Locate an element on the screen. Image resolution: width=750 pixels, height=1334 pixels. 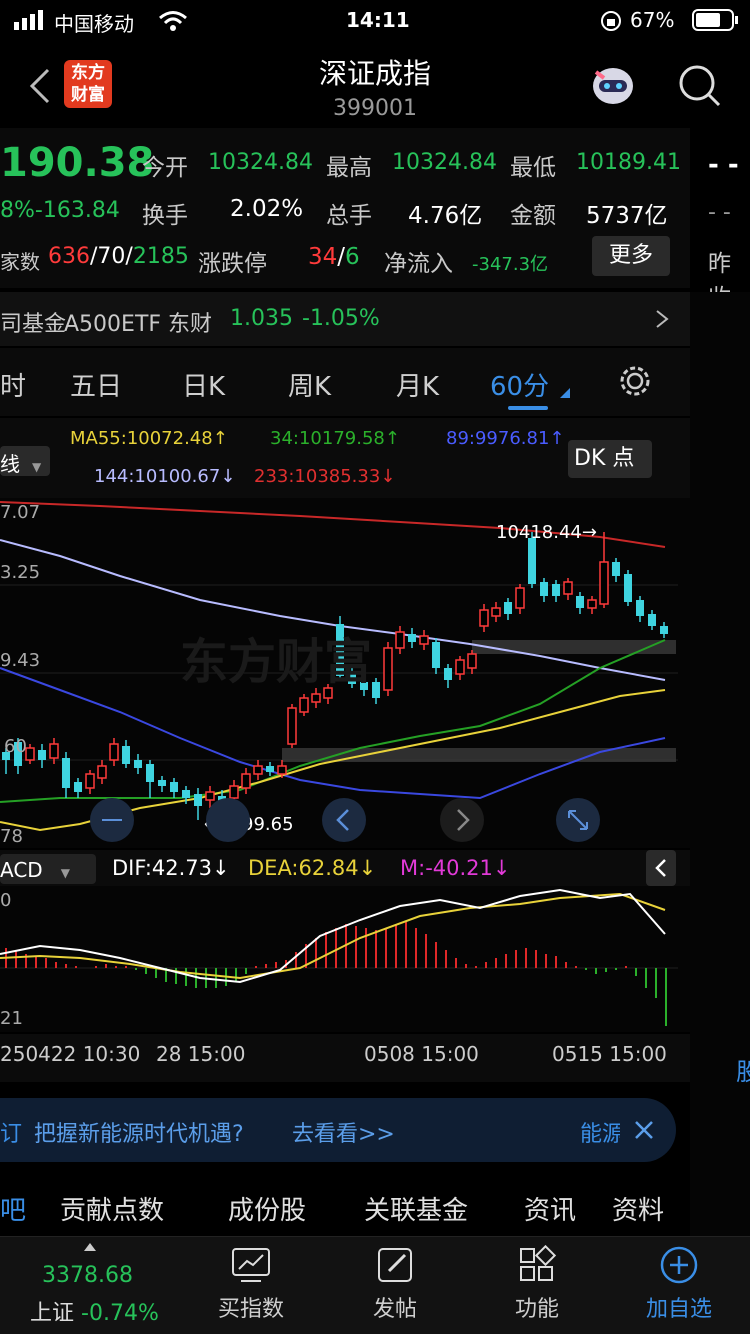
carrier-name: 中国移动 is located at coordinates (94, 24).